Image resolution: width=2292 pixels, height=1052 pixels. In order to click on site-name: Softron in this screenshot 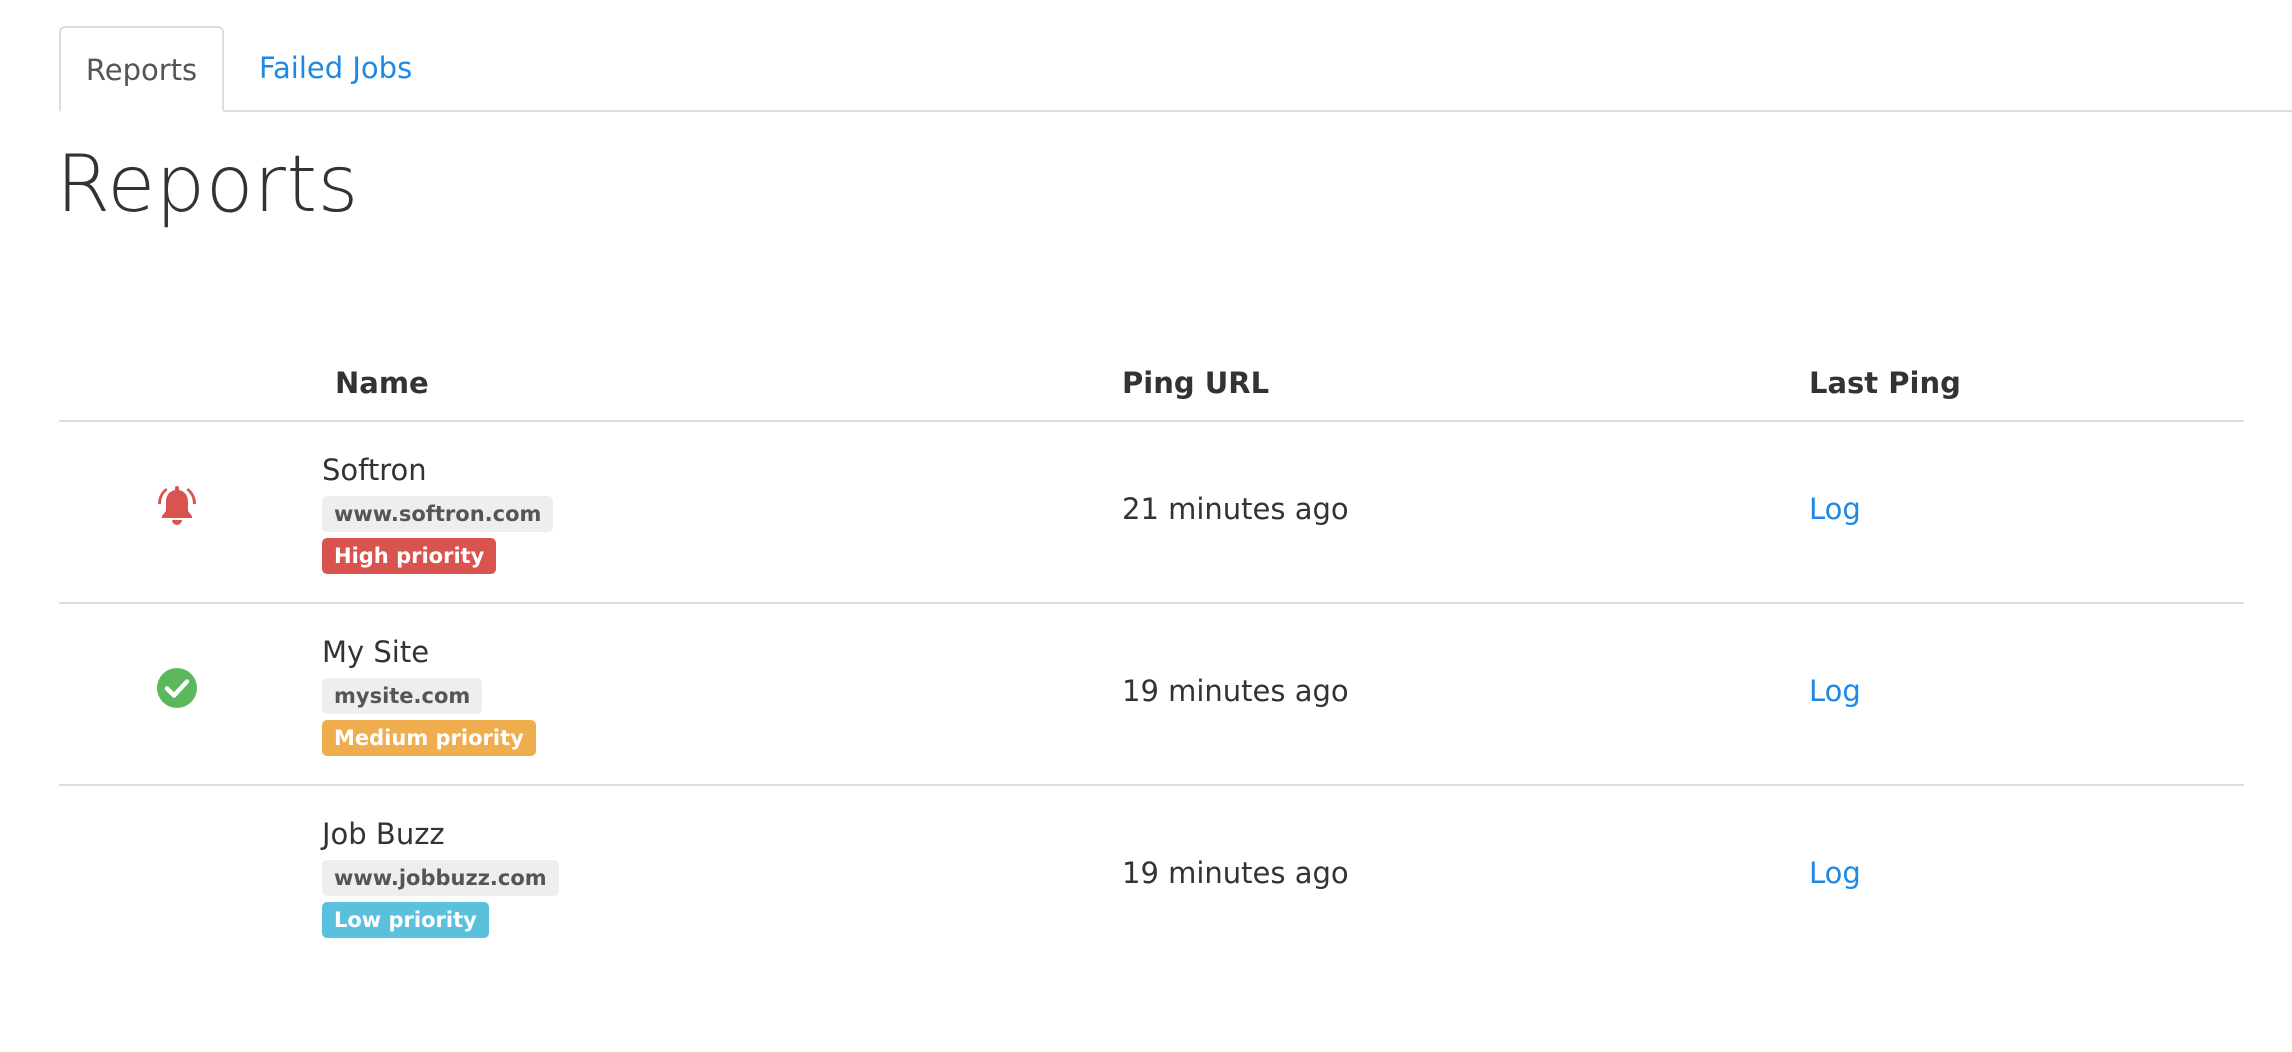, I will do `click(374, 470)`.